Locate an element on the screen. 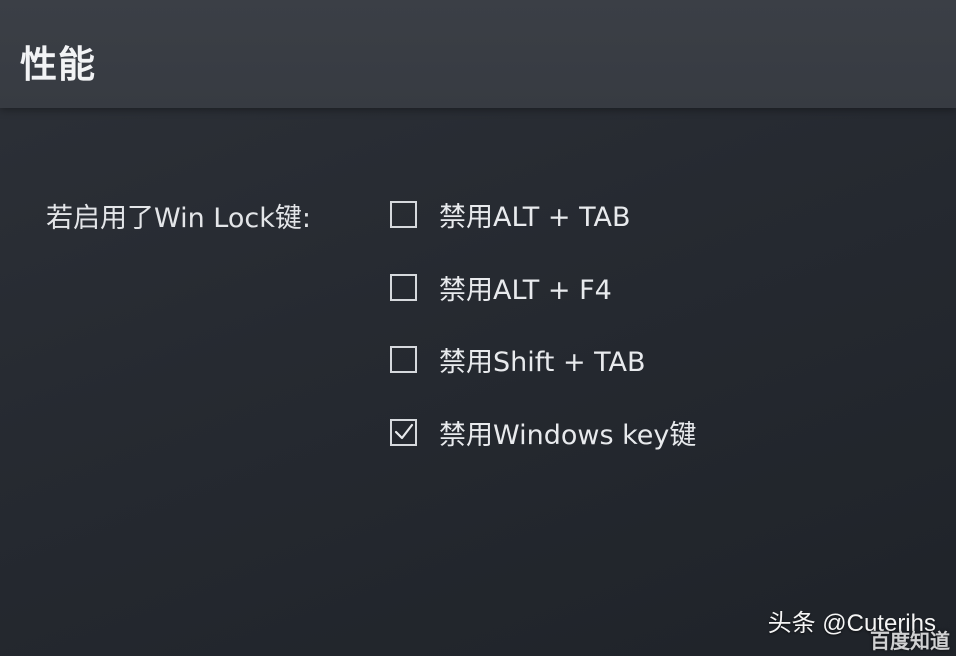 This screenshot has height=656, width=956. checkbox-alt-f4 is located at coordinates (403, 287).